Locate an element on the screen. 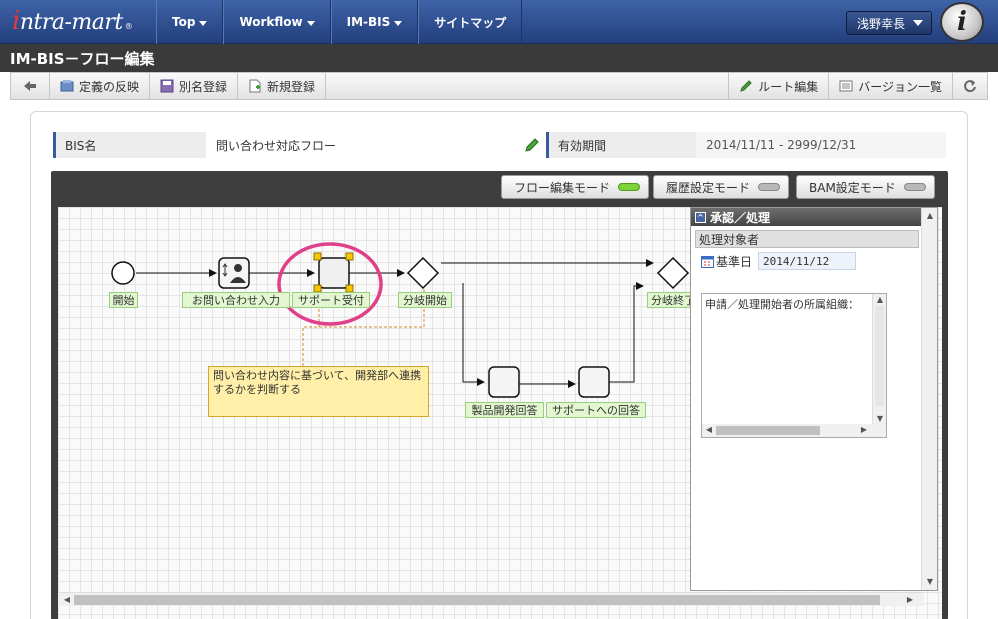 Image resolution: width=998 pixels, height=619 pixels. mode-indicator-on is located at coordinates (629, 187).